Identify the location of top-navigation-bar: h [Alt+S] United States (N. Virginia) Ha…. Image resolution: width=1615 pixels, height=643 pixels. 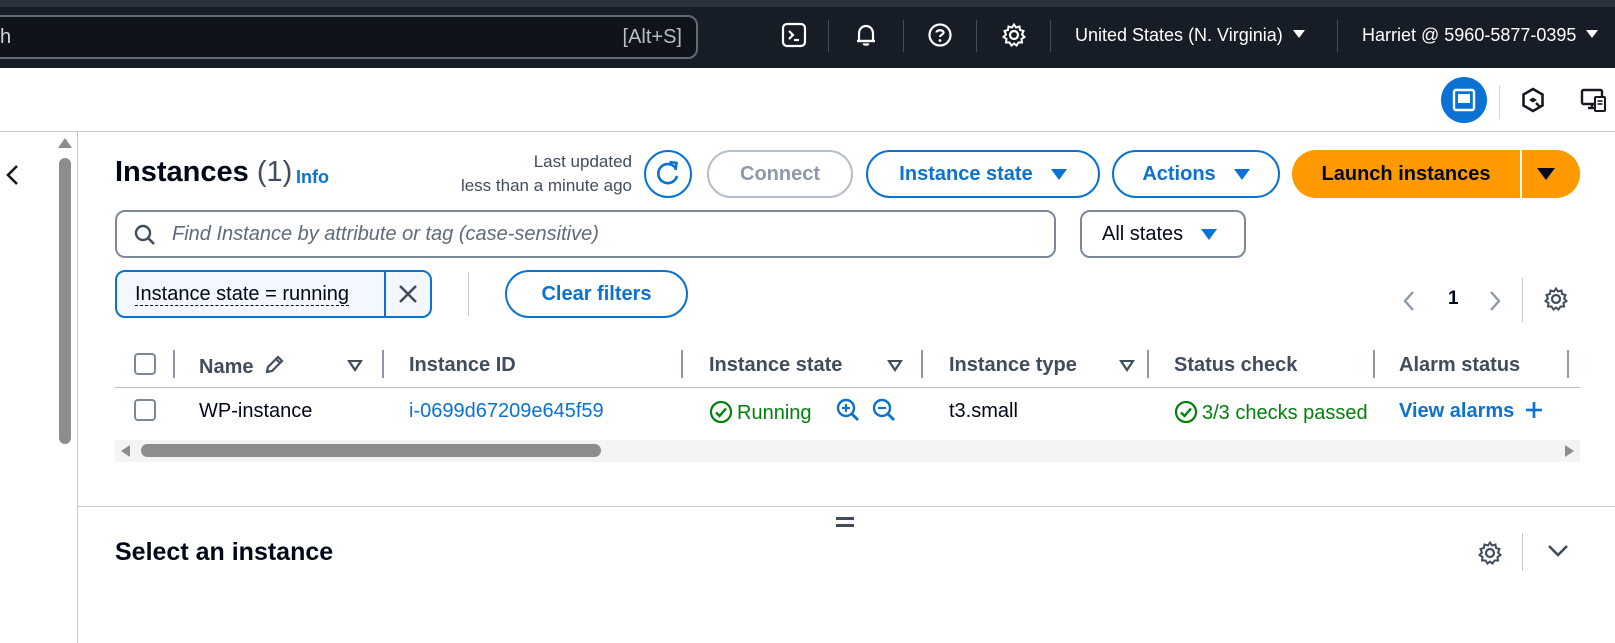
(807, 34).